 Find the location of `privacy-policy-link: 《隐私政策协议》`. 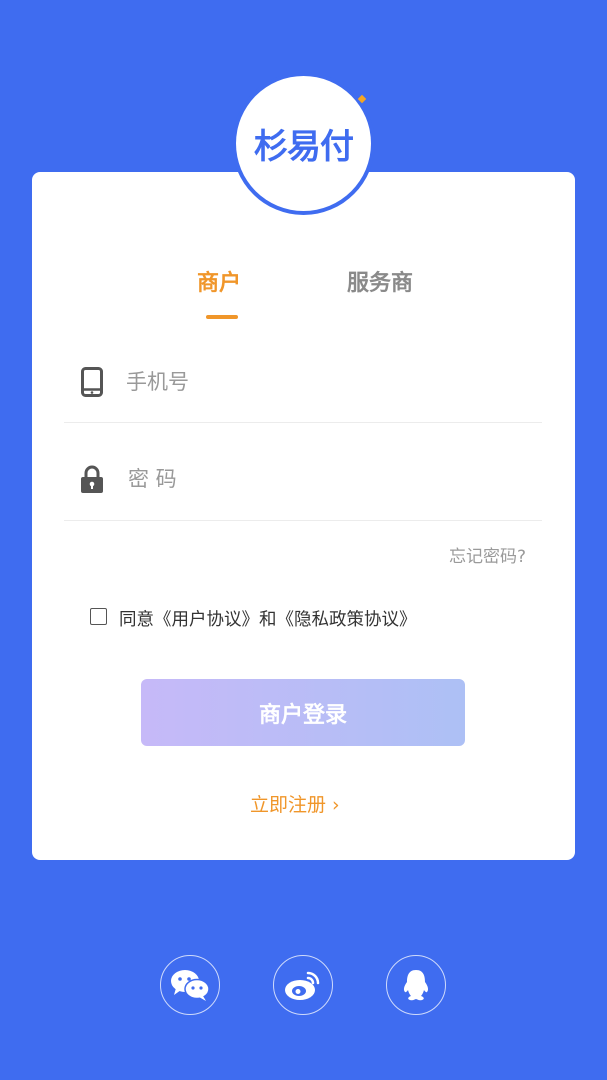

privacy-policy-link: 《隐私政策协议》 is located at coordinates (347, 620).